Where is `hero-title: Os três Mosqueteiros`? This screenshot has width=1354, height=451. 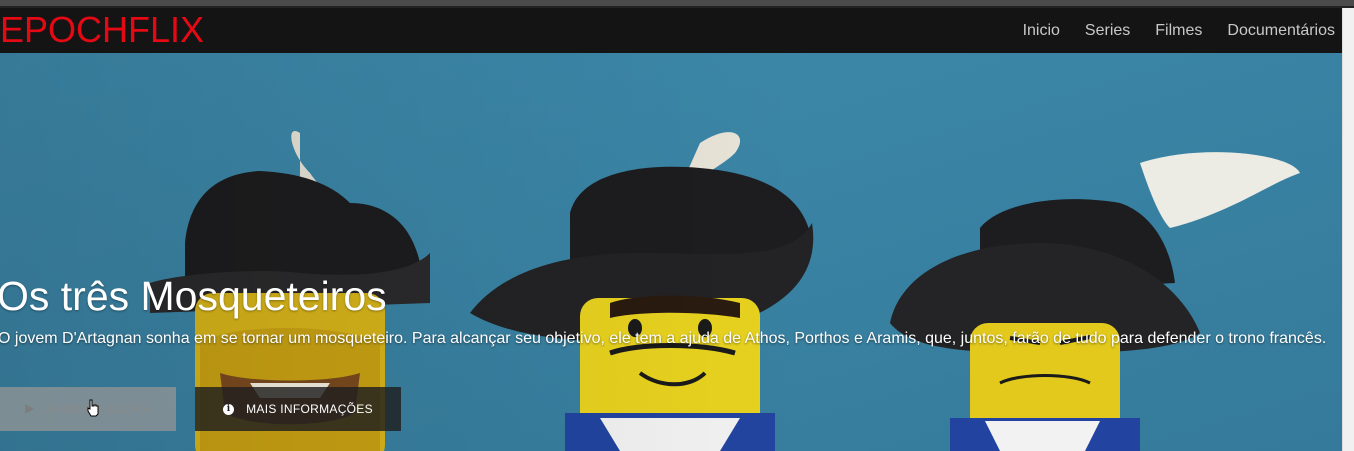 hero-title: Os três Mosqueteiros is located at coordinates (193, 296).